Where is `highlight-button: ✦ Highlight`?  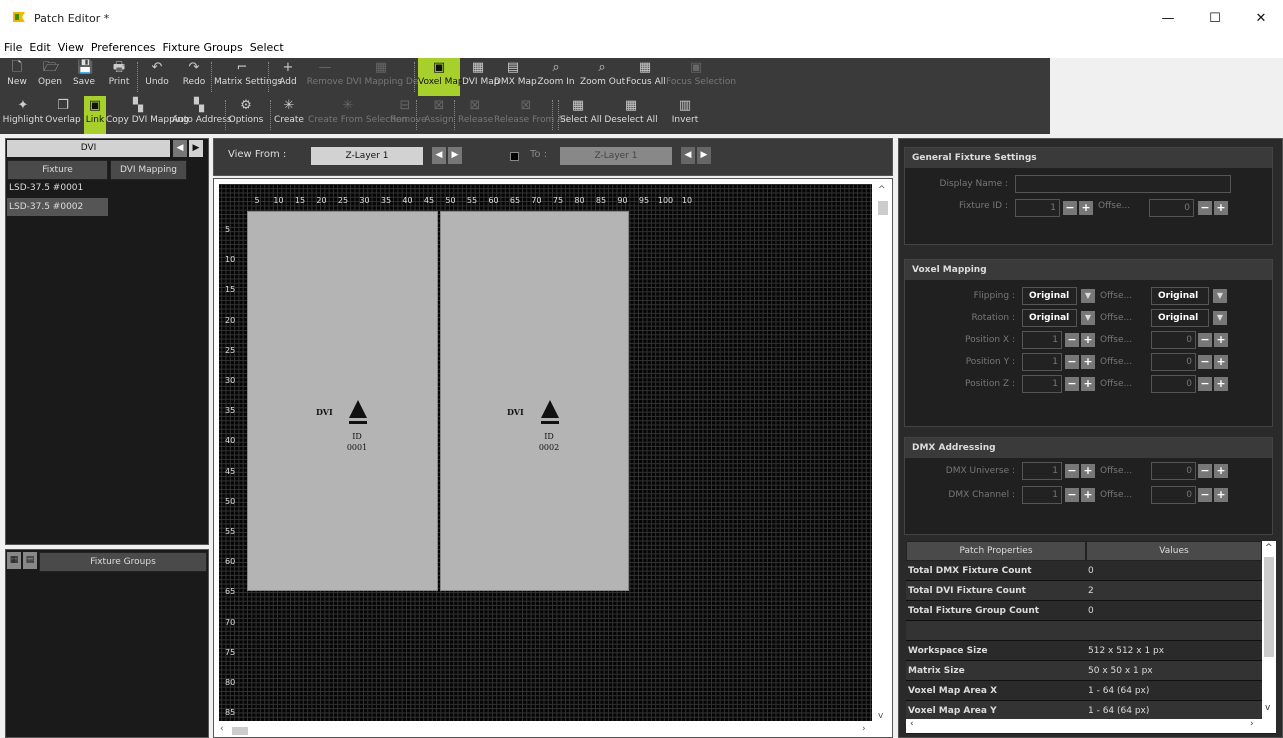
highlight-button: ✦ Highlight is located at coordinates (23, 115).